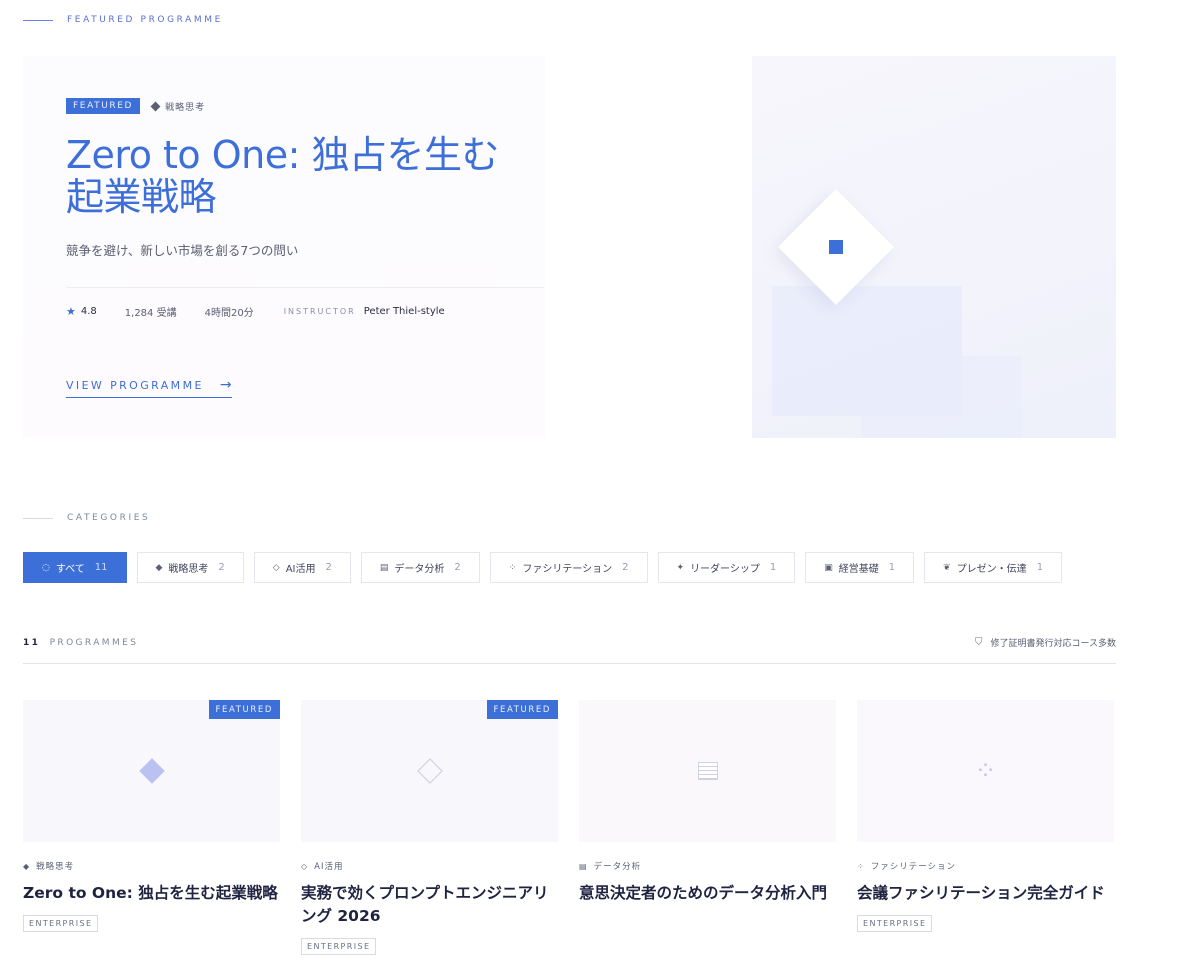 Image resolution: width=1200 pixels, height=980 pixels. What do you see at coordinates (305, 287) in the screenshot?
I see `hero-divider` at bounding box center [305, 287].